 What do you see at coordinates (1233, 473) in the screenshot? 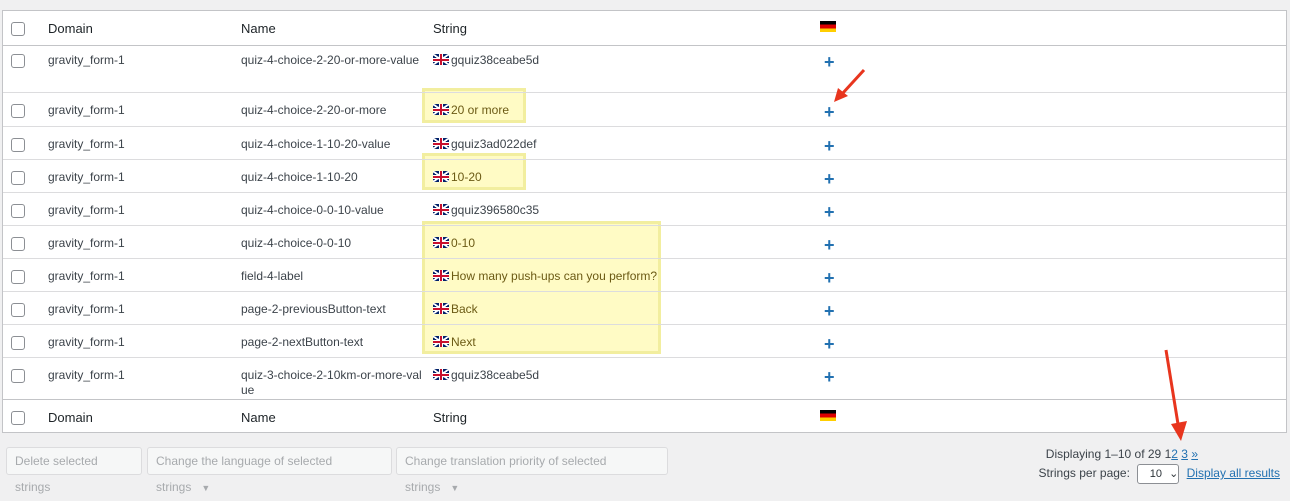
I see `display-all-link: Display all results` at bounding box center [1233, 473].